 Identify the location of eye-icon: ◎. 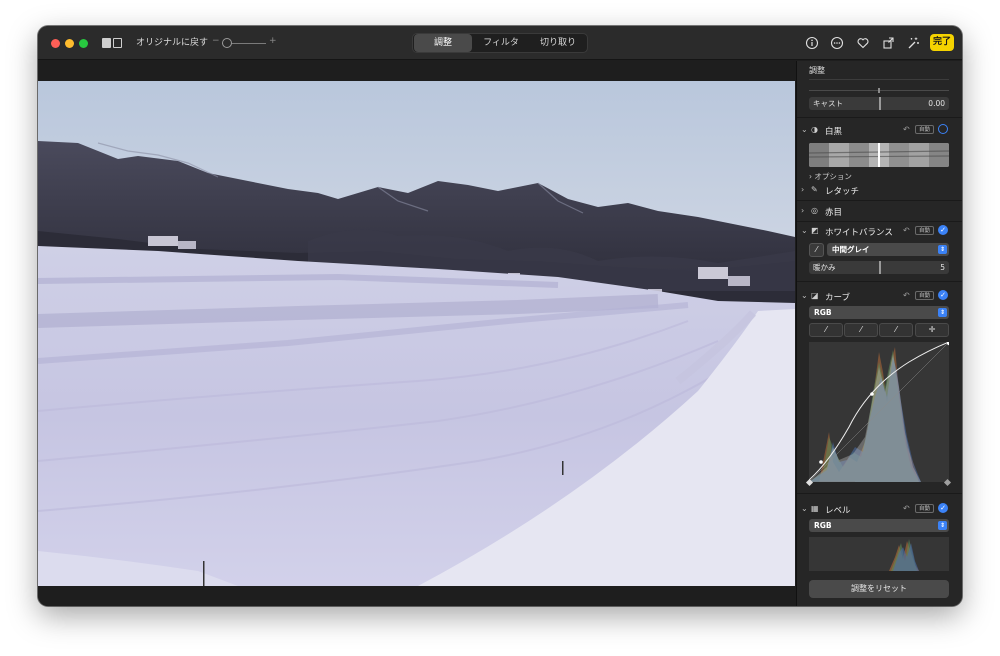
(814, 210).